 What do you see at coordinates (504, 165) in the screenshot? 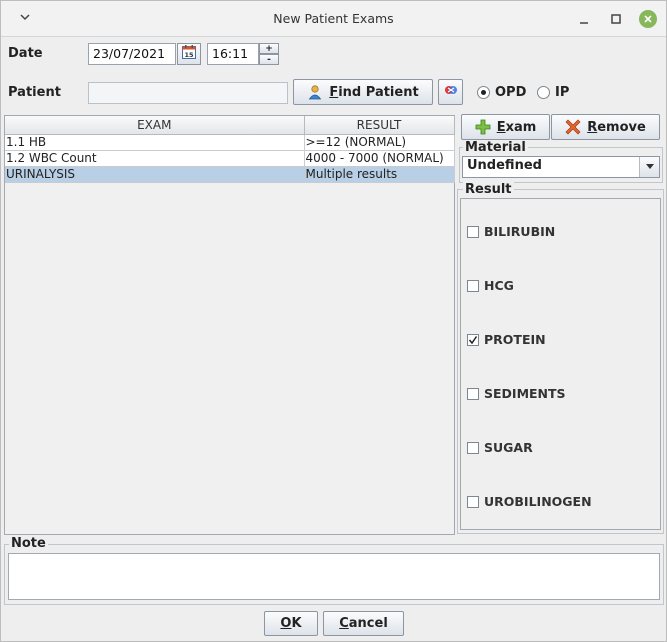
I see `material-value: Undefined` at bounding box center [504, 165].